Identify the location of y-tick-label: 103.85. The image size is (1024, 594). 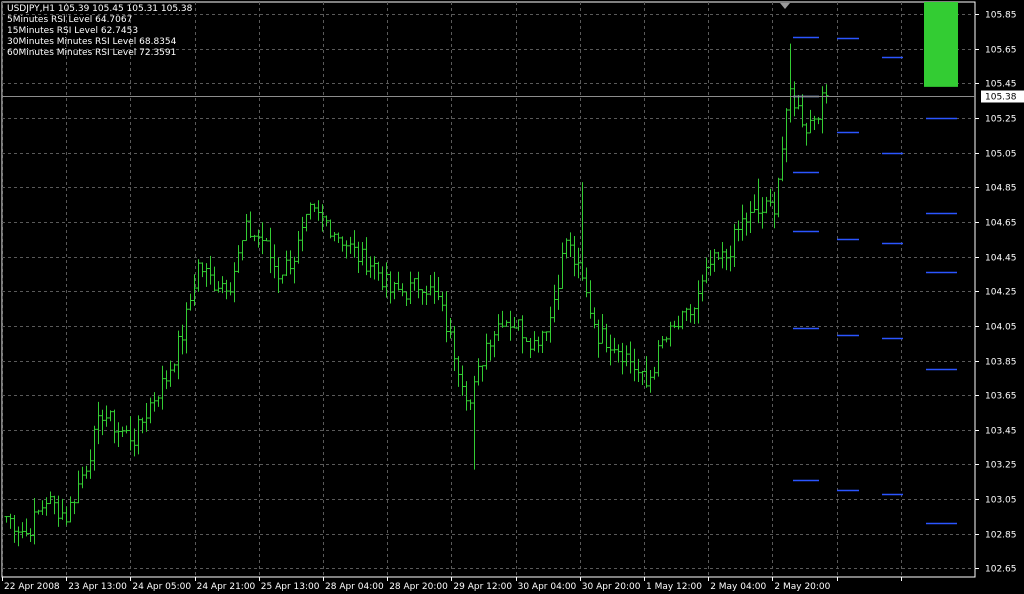
(1001, 363).